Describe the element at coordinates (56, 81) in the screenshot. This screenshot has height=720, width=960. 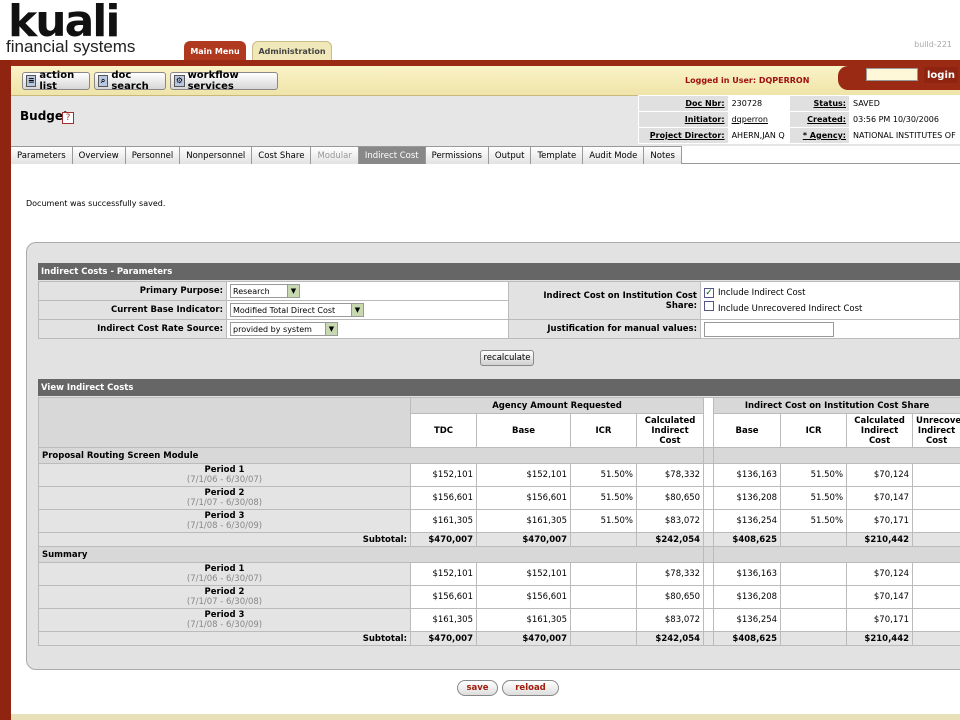
I see `action-list-button: ≡ action list` at that location.